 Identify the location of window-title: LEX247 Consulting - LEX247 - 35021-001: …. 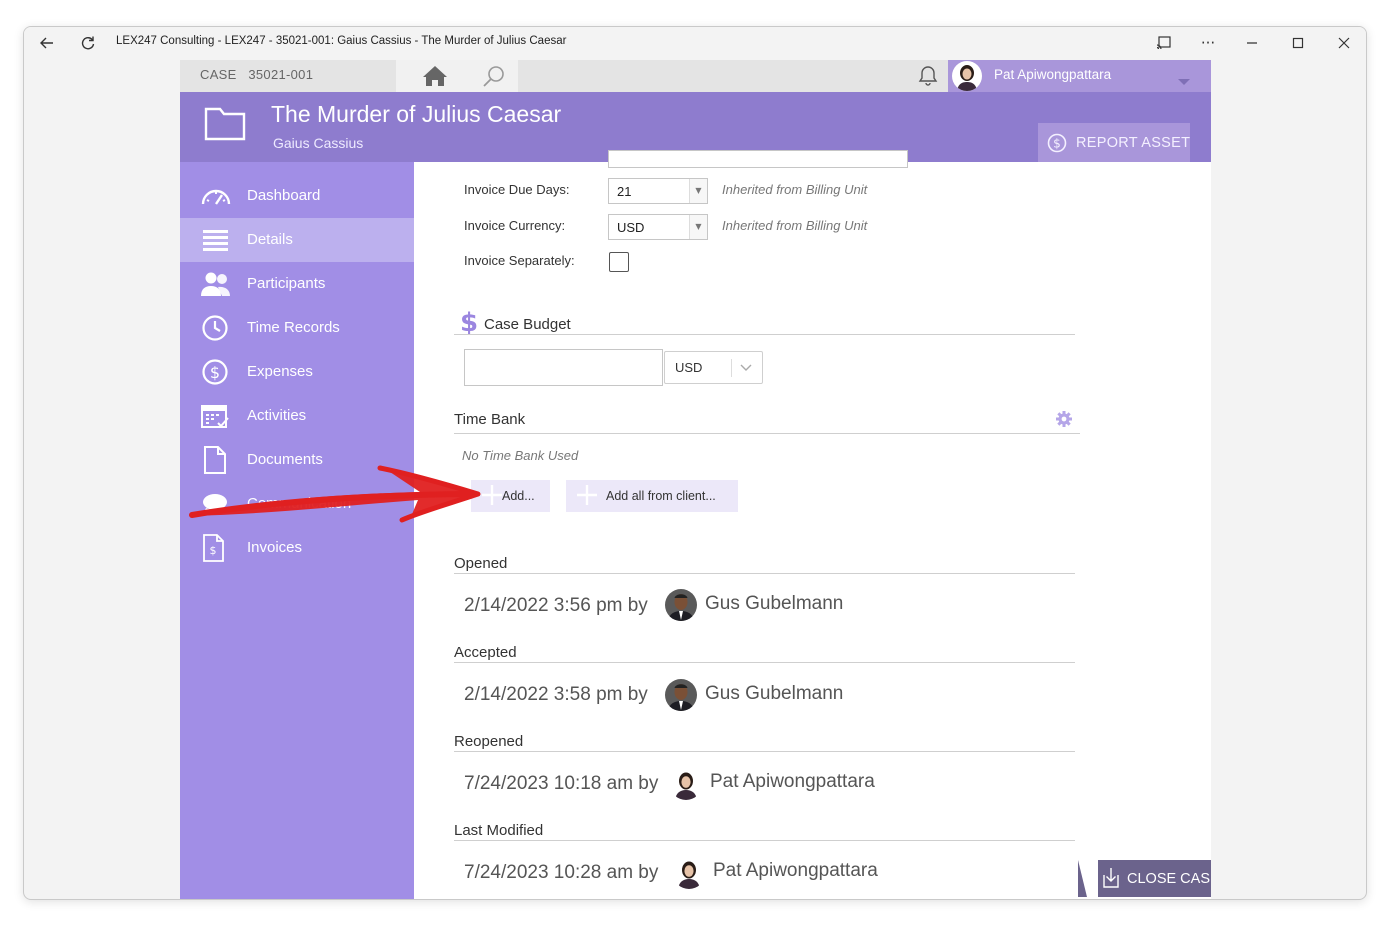
(341, 41).